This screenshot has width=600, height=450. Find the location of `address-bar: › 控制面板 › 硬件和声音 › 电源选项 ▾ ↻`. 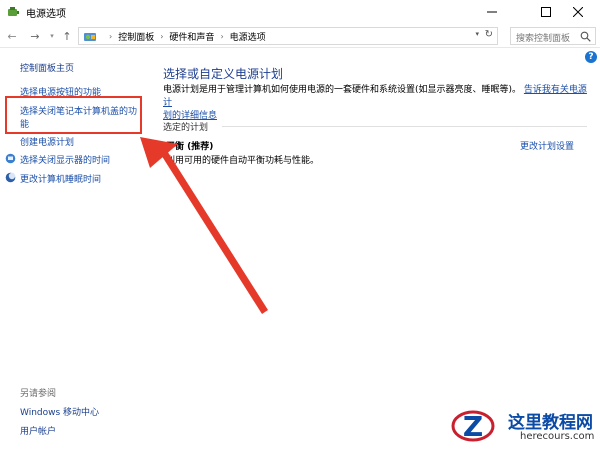

address-bar: › 控制面板 › 硬件和声音 › 电源选项 ▾ ↻ is located at coordinates (288, 36).